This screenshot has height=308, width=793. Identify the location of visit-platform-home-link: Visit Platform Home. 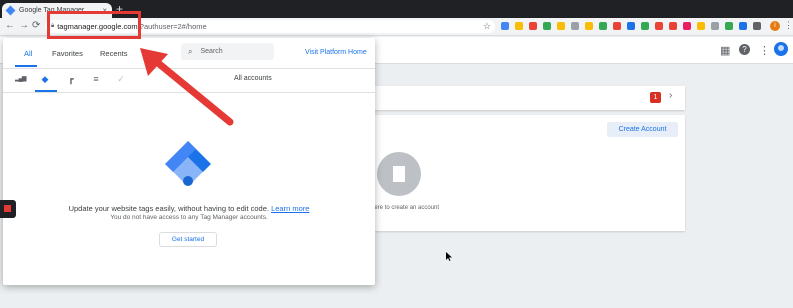
(336, 52).